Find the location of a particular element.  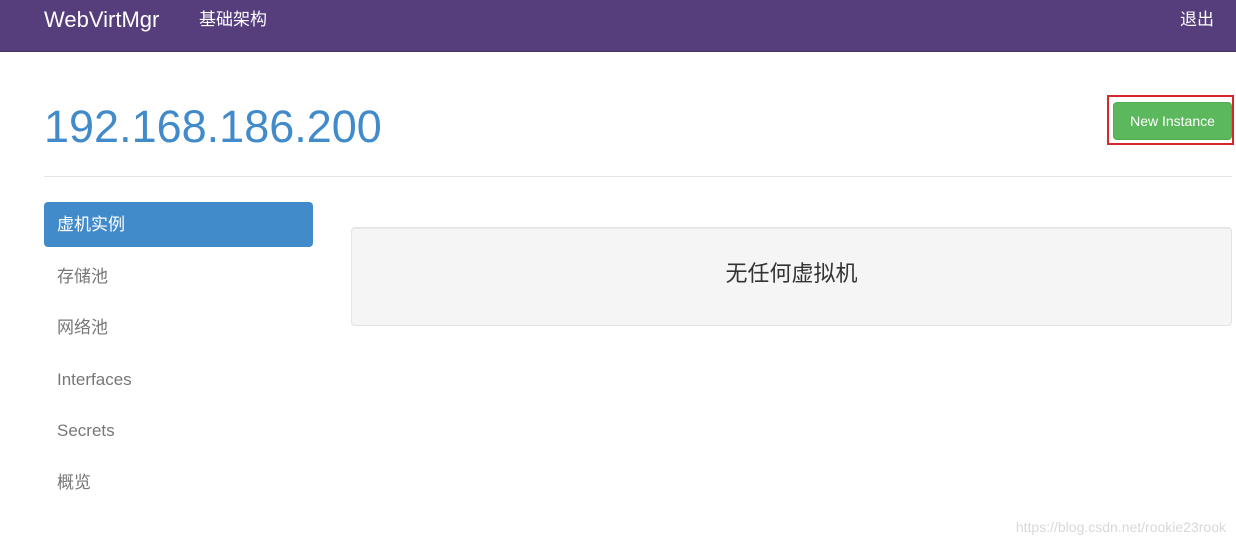

page-title: 192.168.186.200 is located at coordinates (213, 126).